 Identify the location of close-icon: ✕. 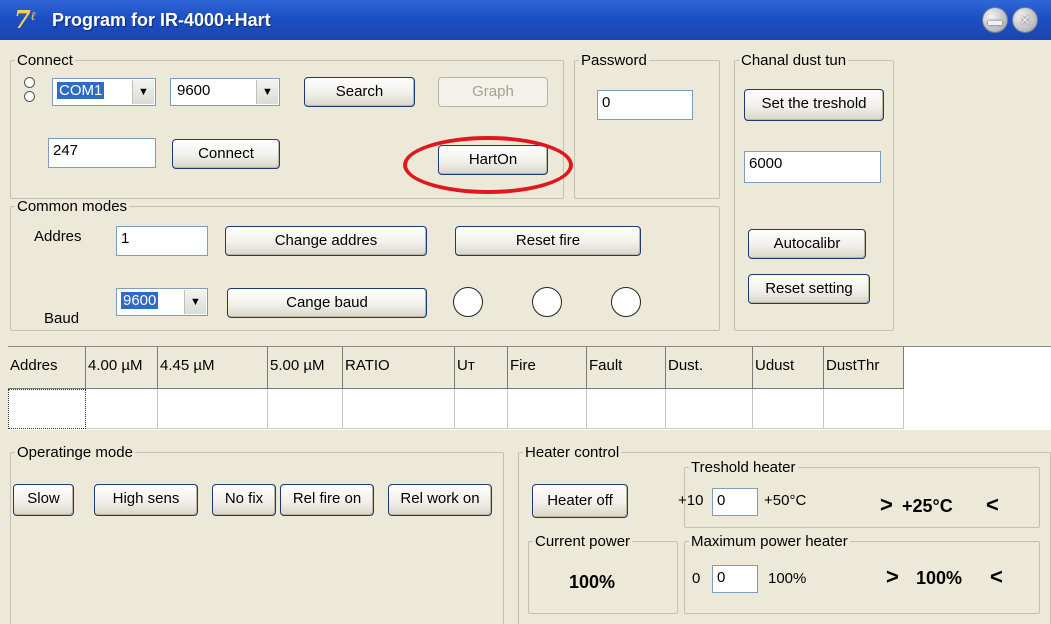
(1025, 20).